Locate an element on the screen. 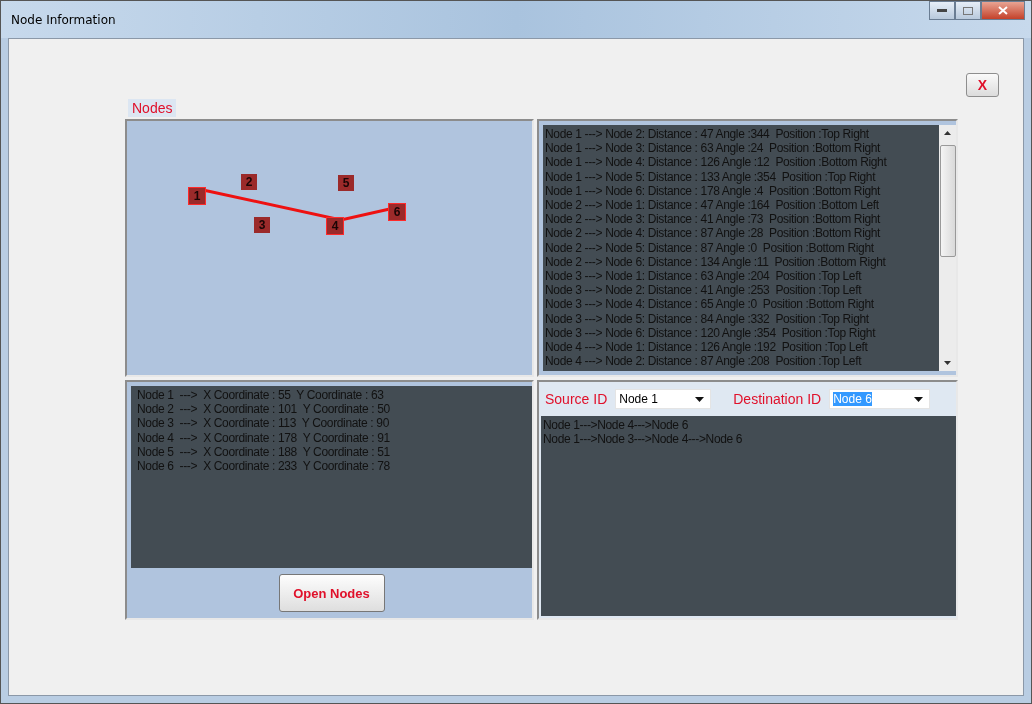 The height and width of the screenshot is (704, 1032). list-line: Node 2 ---> Node 5: Distance : 87 Angle :0 Position :Bottom Right is located at coordinates (710, 247).